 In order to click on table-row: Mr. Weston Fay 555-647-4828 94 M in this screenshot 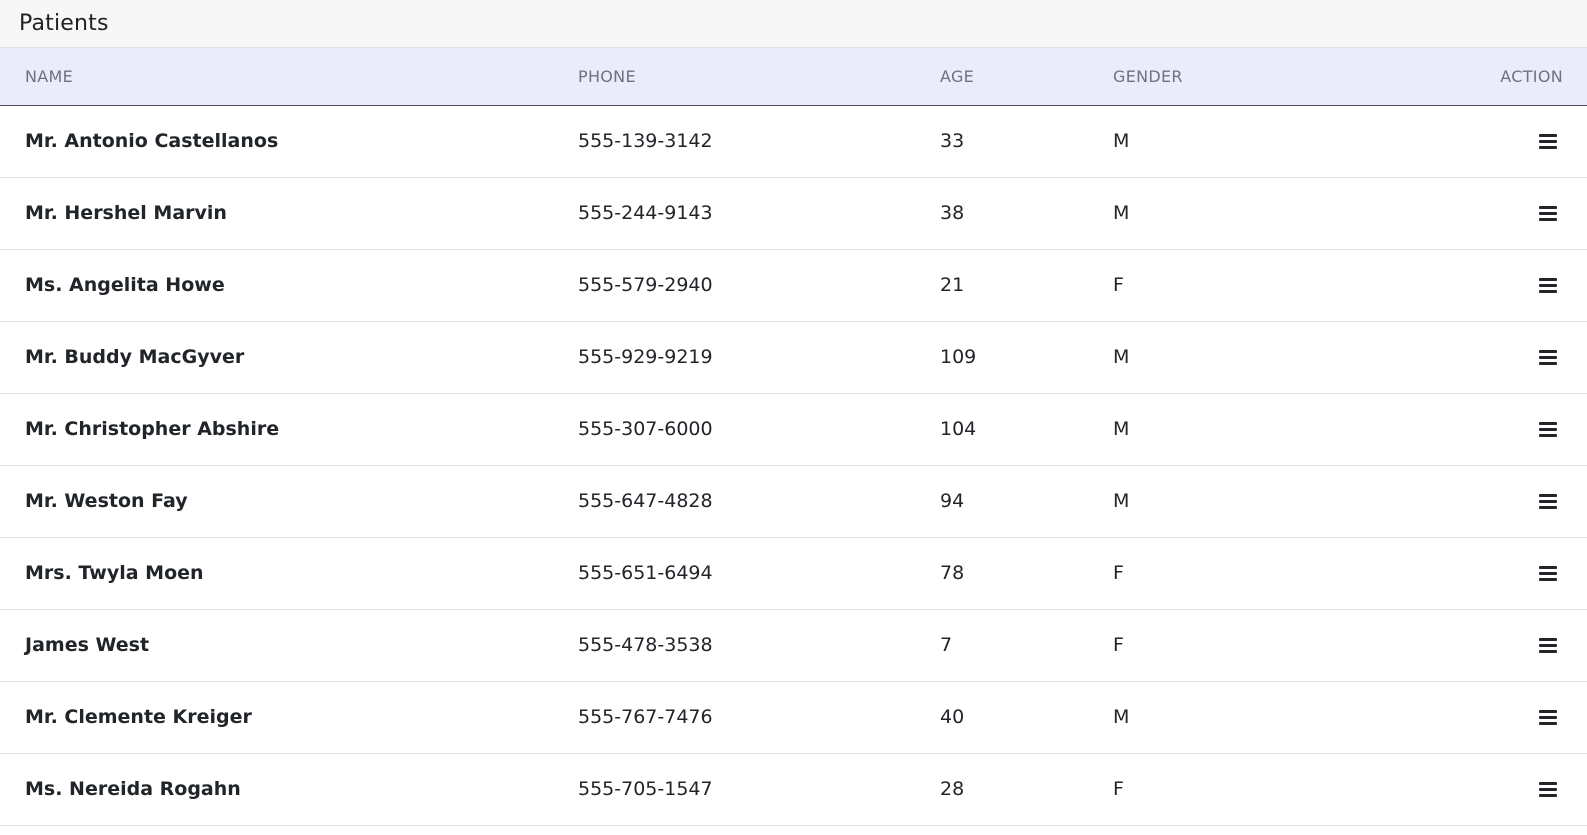, I will do `click(793, 501)`.